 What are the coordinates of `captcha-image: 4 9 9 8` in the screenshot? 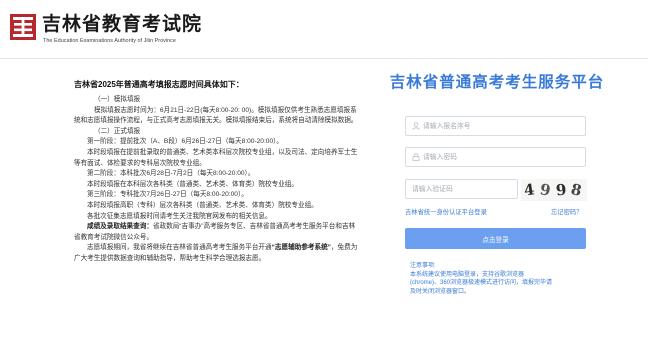 It's located at (554, 190).